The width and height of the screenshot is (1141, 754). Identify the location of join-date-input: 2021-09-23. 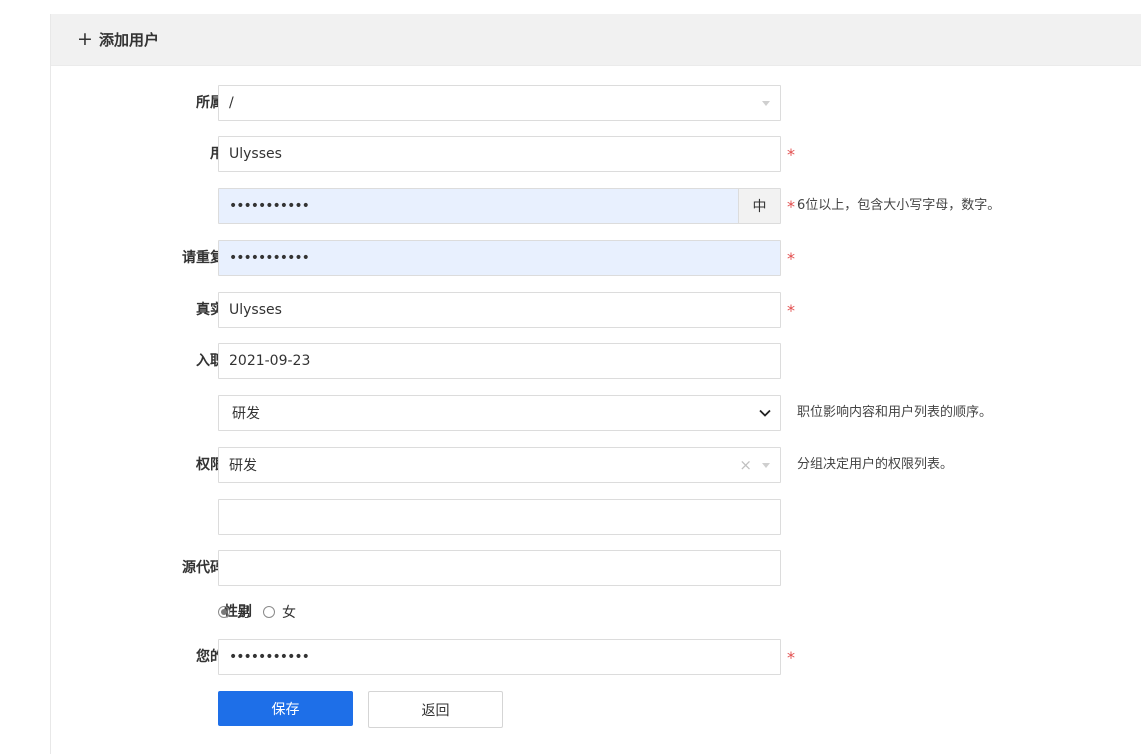
(499, 361).